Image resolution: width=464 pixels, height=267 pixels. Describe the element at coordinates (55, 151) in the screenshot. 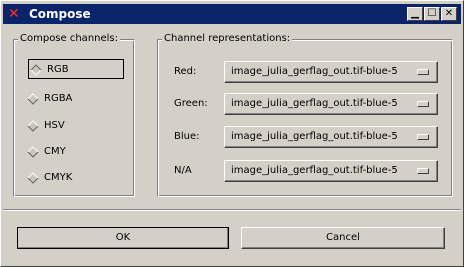

I see `radio-label: CMY` at that location.